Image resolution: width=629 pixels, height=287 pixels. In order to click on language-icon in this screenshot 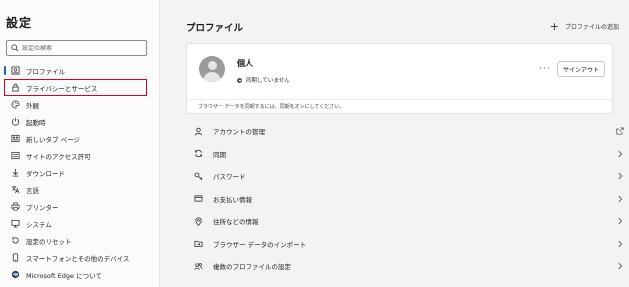, I will do `click(15, 190)`.